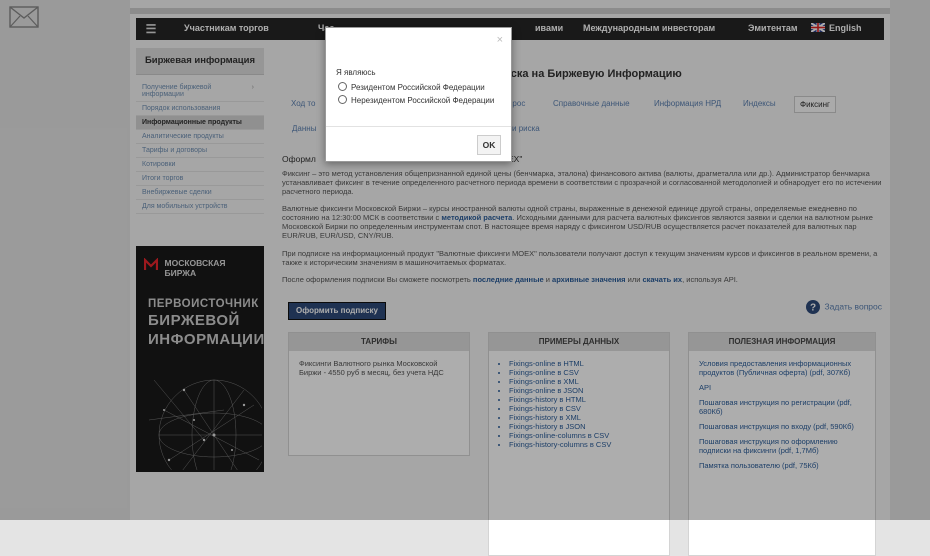 The width and height of the screenshot is (930, 556). I want to click on resident-radio, so click(342, 86).